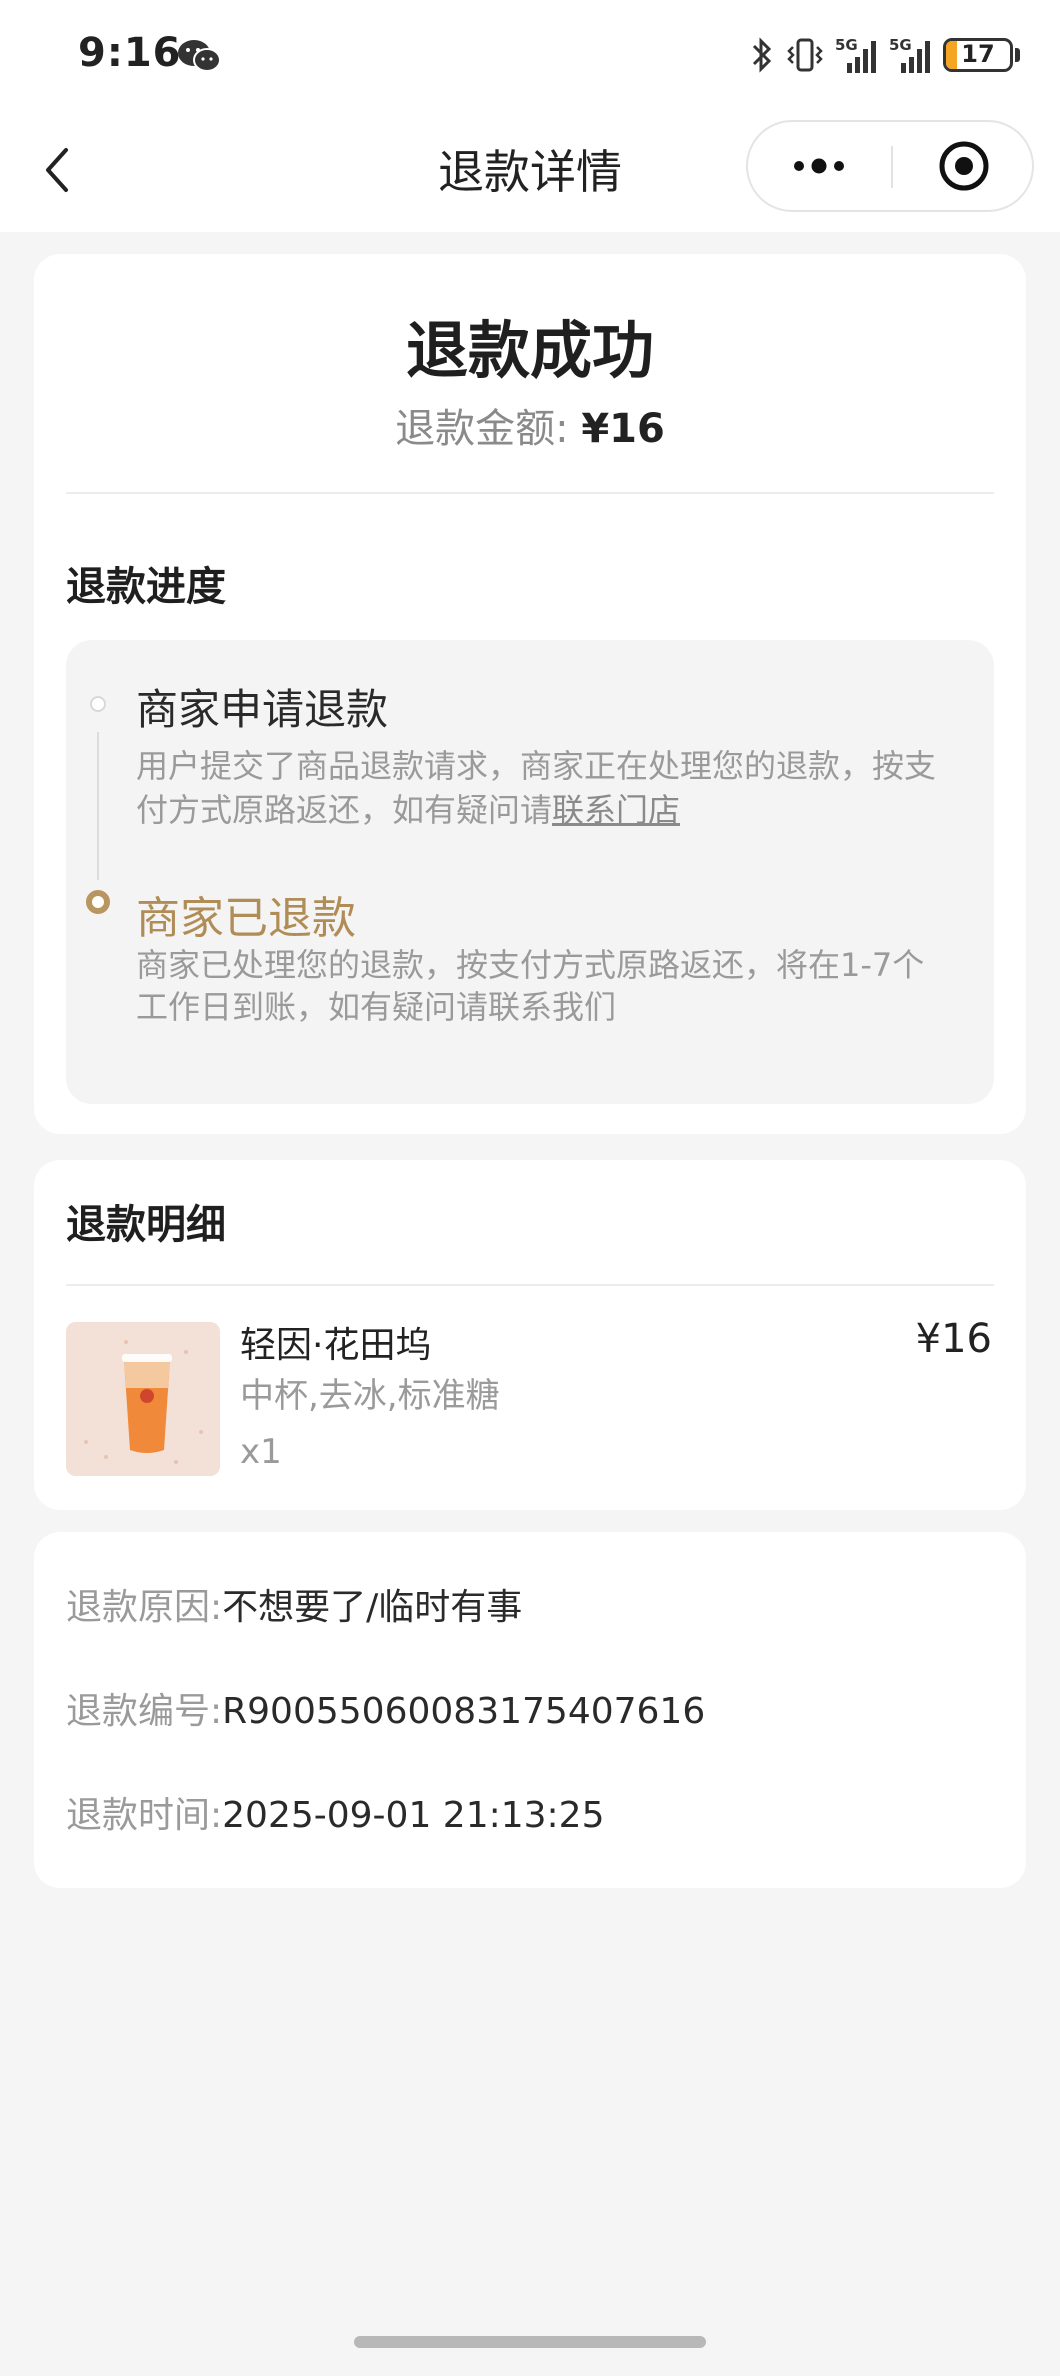 Image resolution: width=1060 pixels, height=2376 pixels. I want to click on product-image-art, so click(143, 1399).